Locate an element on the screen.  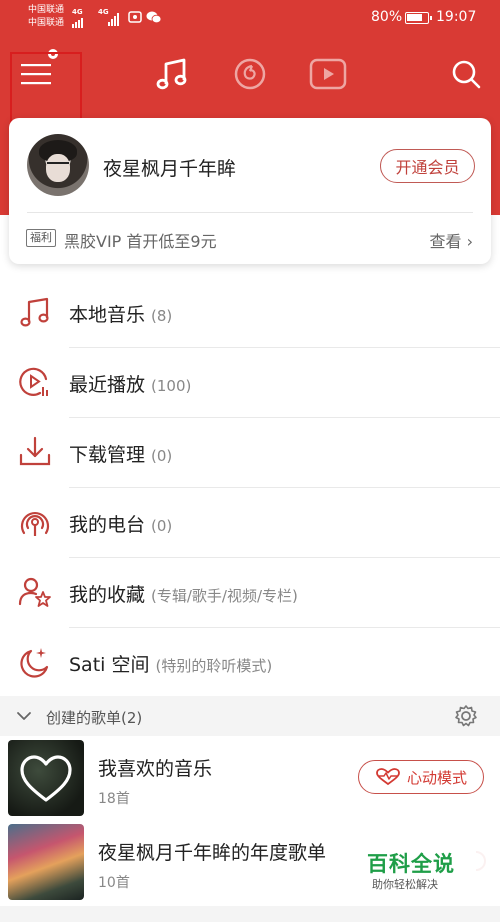
menu-label: 我的电台 (0) is located at coordinates (120, 523).